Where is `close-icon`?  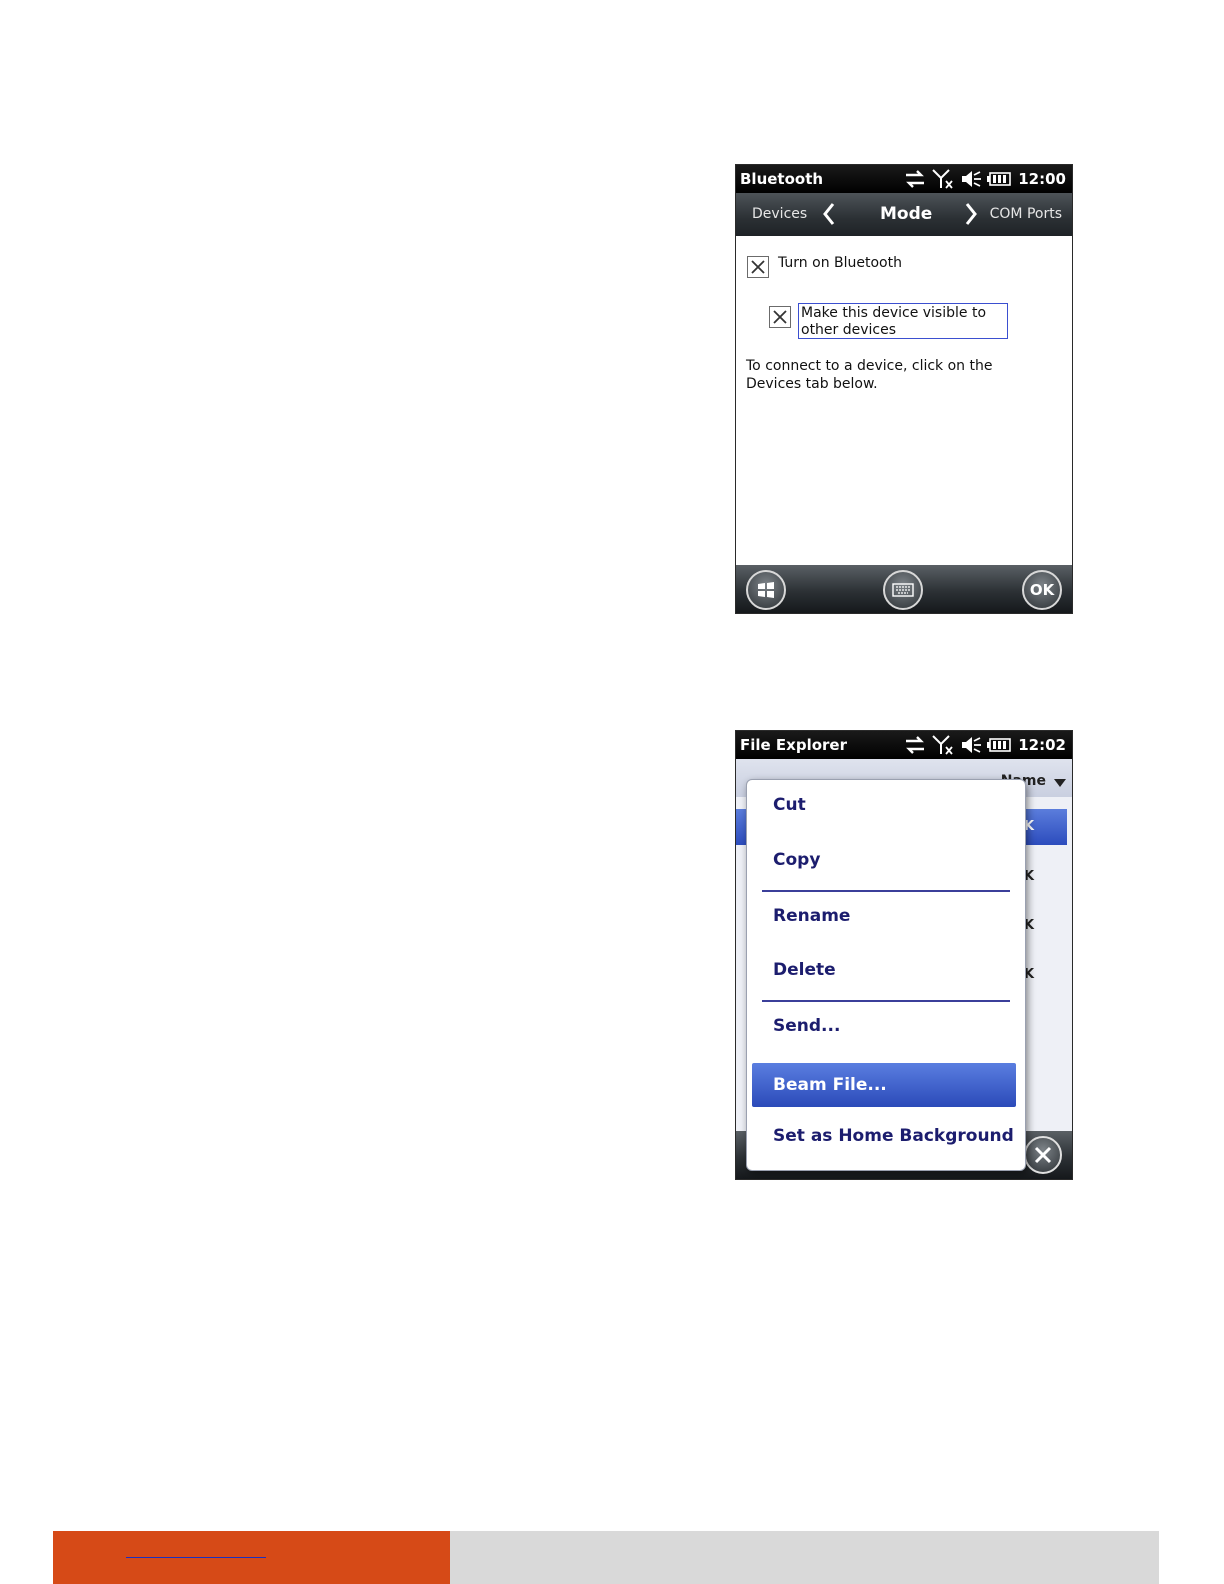 close-icon is located at coordinates (1043, 1155).